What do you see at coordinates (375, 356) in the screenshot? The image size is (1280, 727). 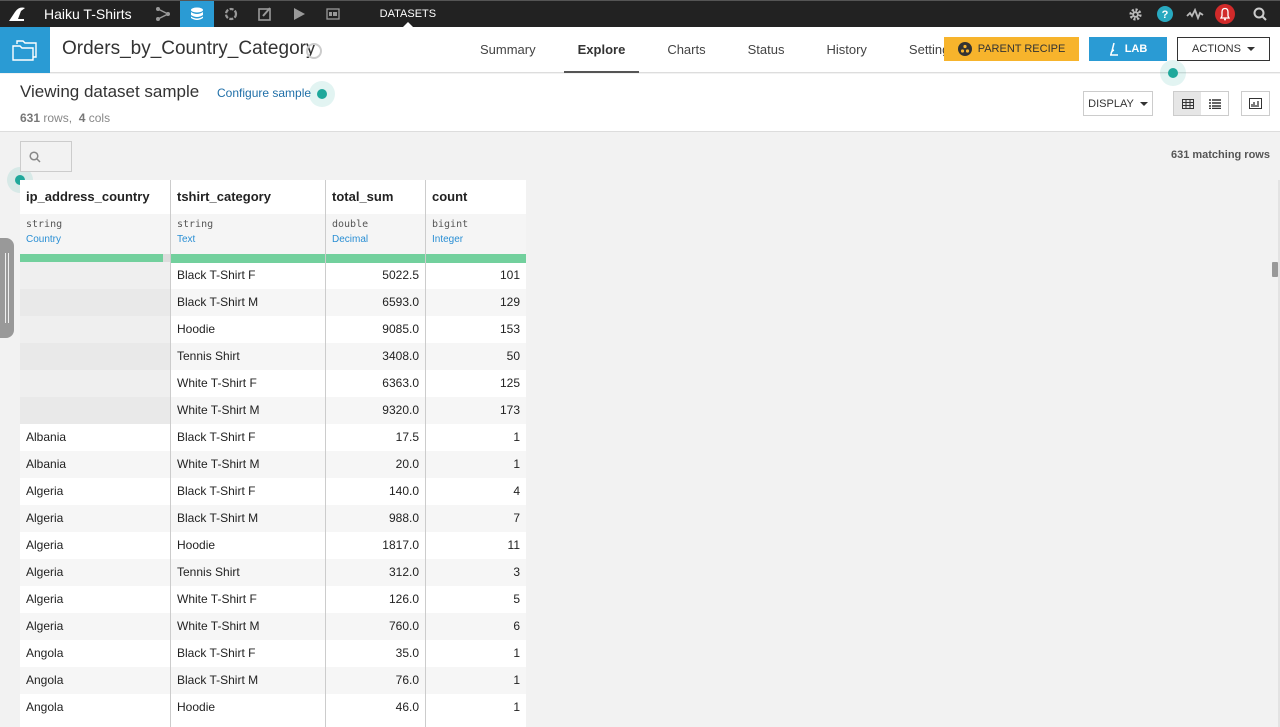 I see `table-cell-total-sum: 3408.0` at bounding box center [375, 356].